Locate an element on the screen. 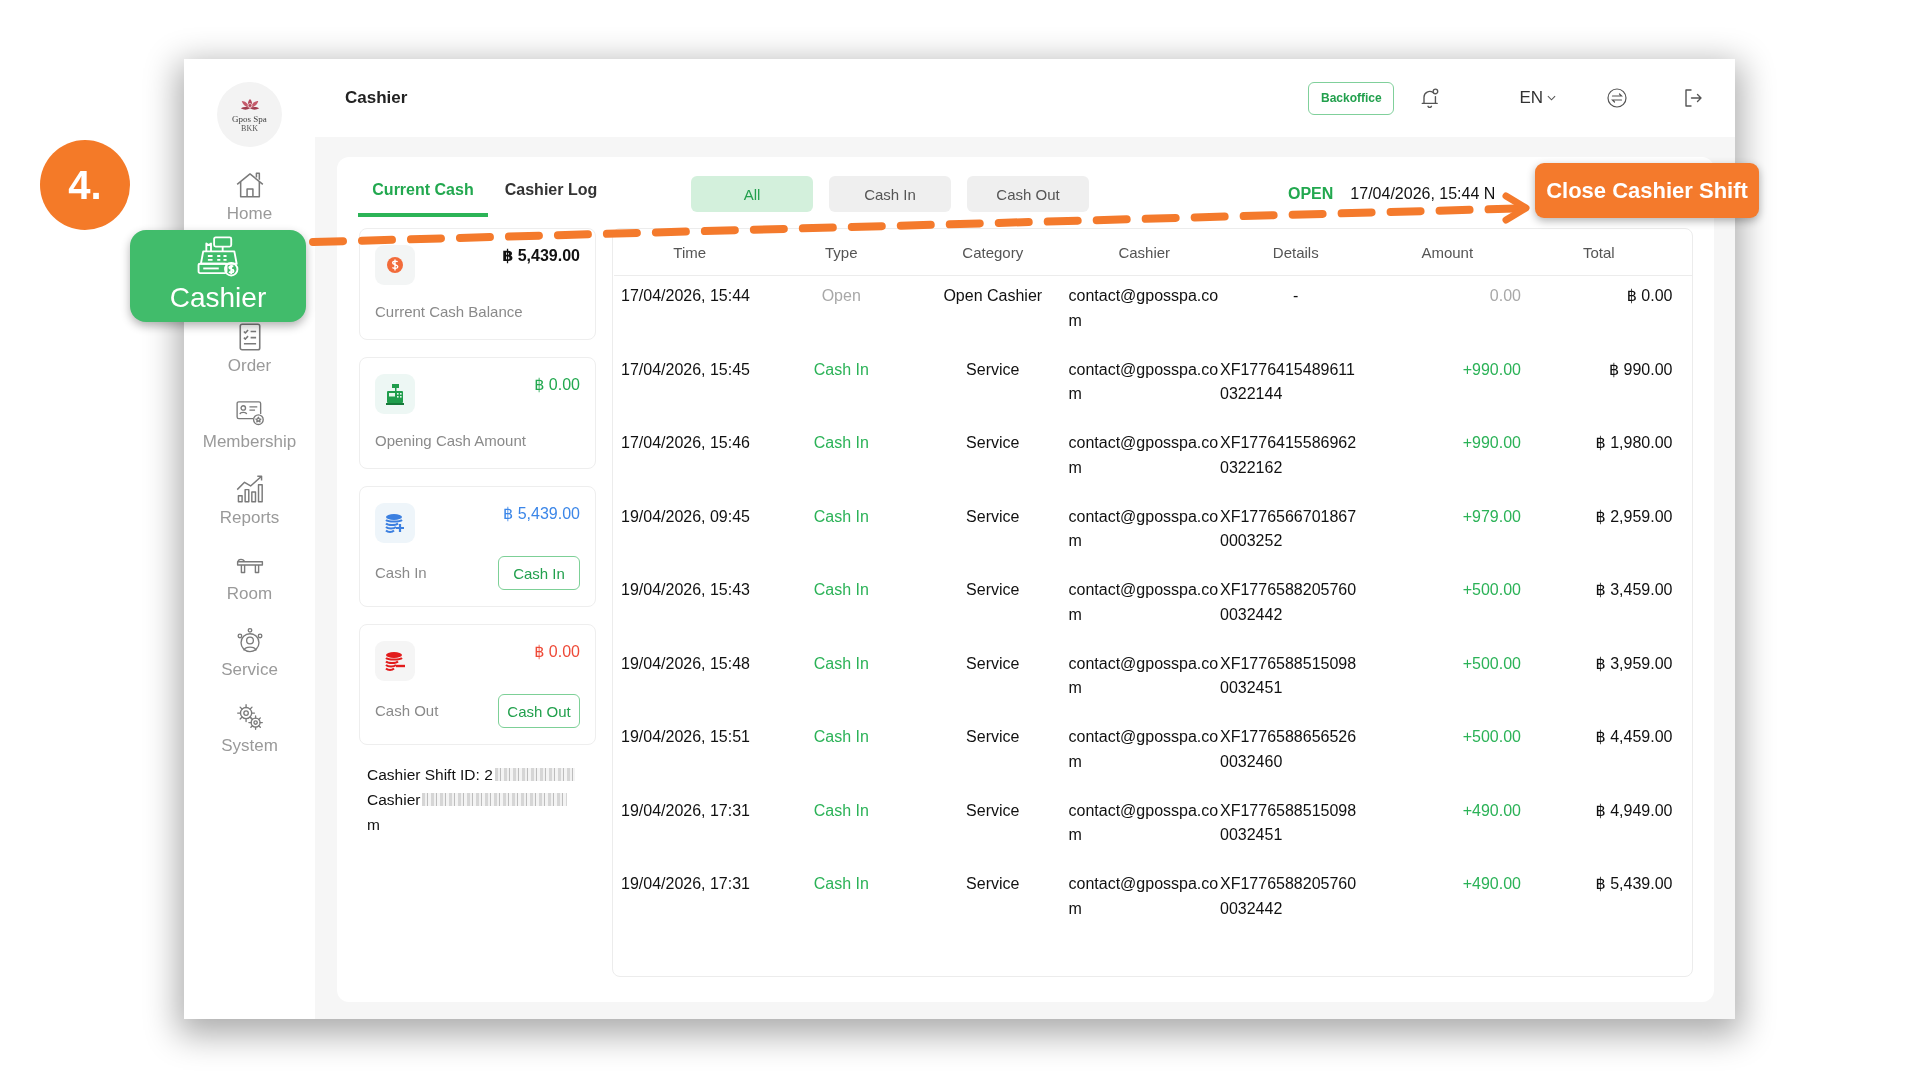 The width and height of the screenshot is (1920, 1080). table-cell-text: +490.00 is located at coordinates (1491, 884).